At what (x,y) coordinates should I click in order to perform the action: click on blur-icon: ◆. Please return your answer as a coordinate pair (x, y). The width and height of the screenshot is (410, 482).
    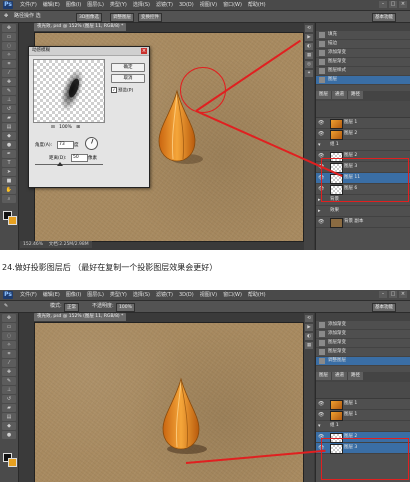
    Looking at the image, I should click on (9, 136).